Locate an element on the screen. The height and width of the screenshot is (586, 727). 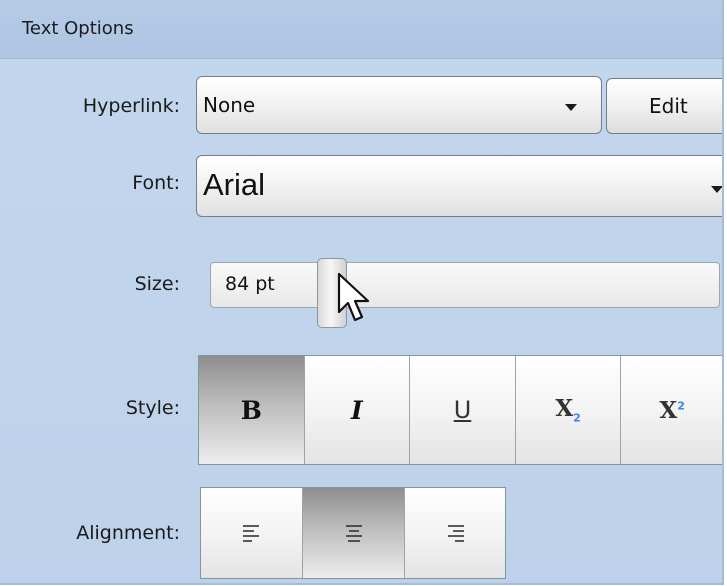
subscript-button: X2 is located at coordinates (568, 410).